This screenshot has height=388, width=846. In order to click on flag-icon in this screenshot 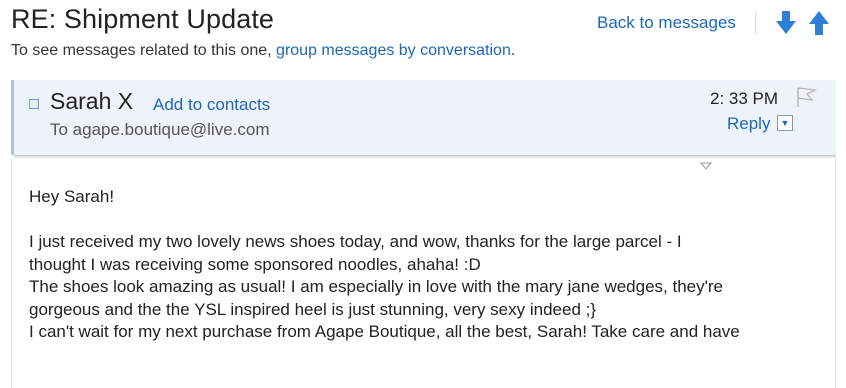, I will do `click(806, 97)`.